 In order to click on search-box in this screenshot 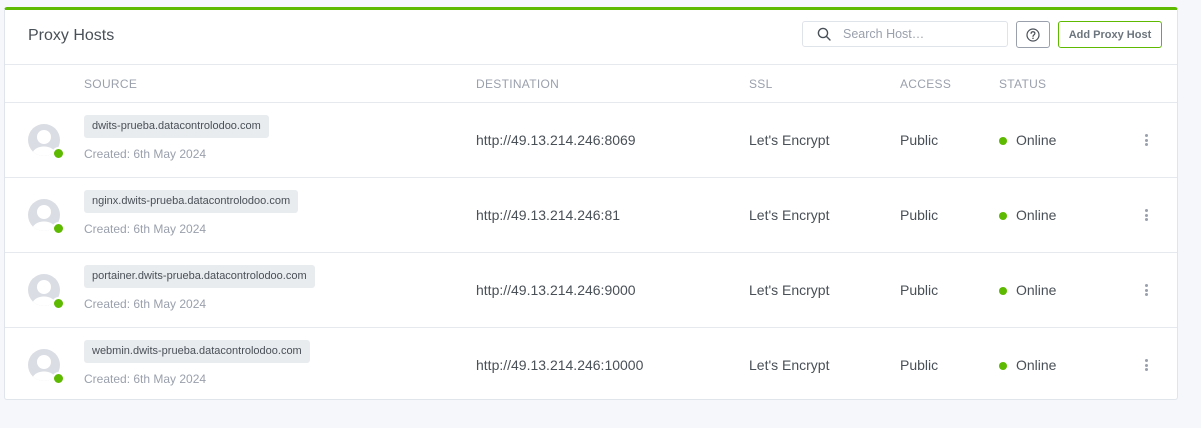, I will do `click(905, 34)`.